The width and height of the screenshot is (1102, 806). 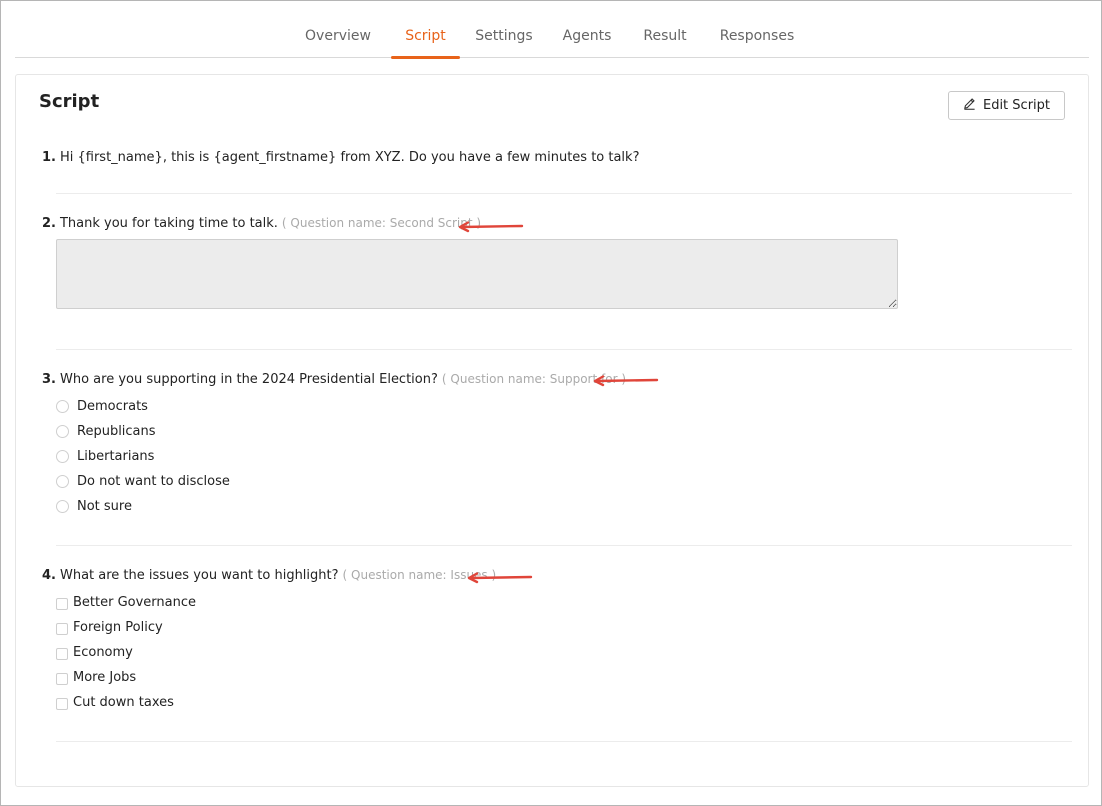 What do you see at coordinates (969, 105) in the screenshot?
I see `pencil-icon` at bounding box center [969, 105].